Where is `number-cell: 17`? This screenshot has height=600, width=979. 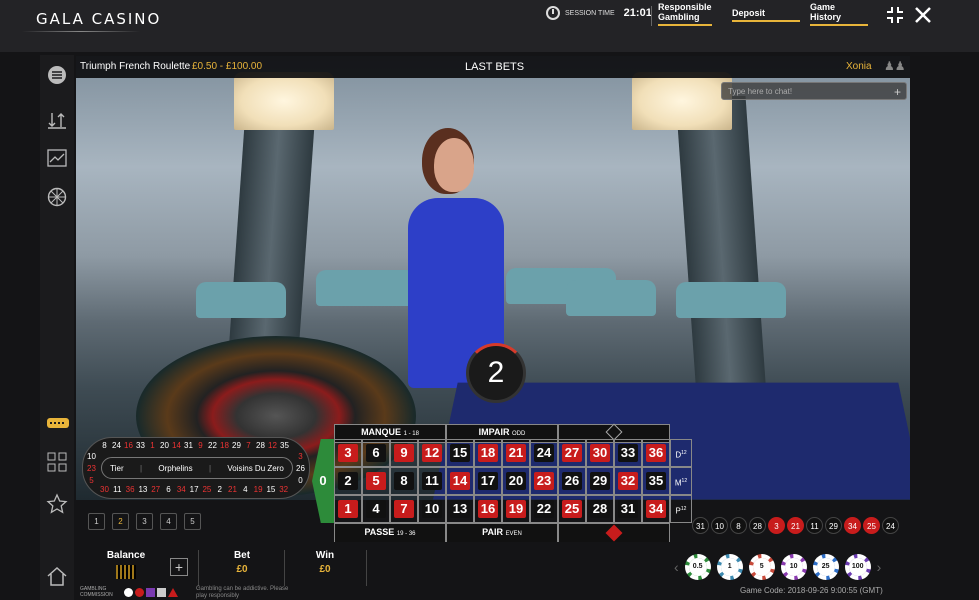
number-cell: 17 is located at coordinates (488, 481).